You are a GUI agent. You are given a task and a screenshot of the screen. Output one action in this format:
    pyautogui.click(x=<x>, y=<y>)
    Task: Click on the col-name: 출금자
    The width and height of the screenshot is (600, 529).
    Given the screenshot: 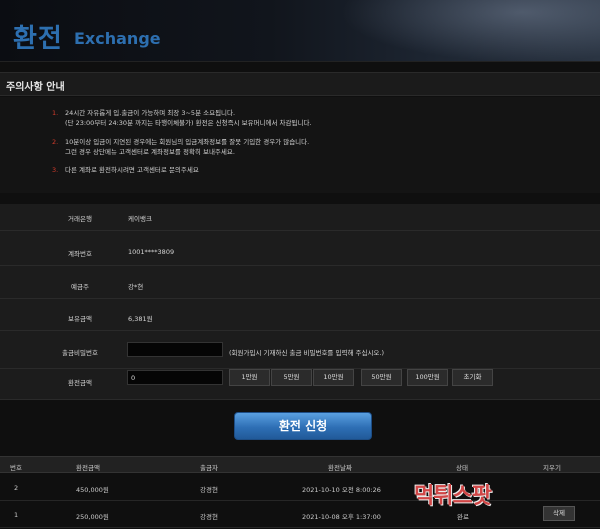 What is the action you would take?
    pyautogui.click(x=209, y=468)
    